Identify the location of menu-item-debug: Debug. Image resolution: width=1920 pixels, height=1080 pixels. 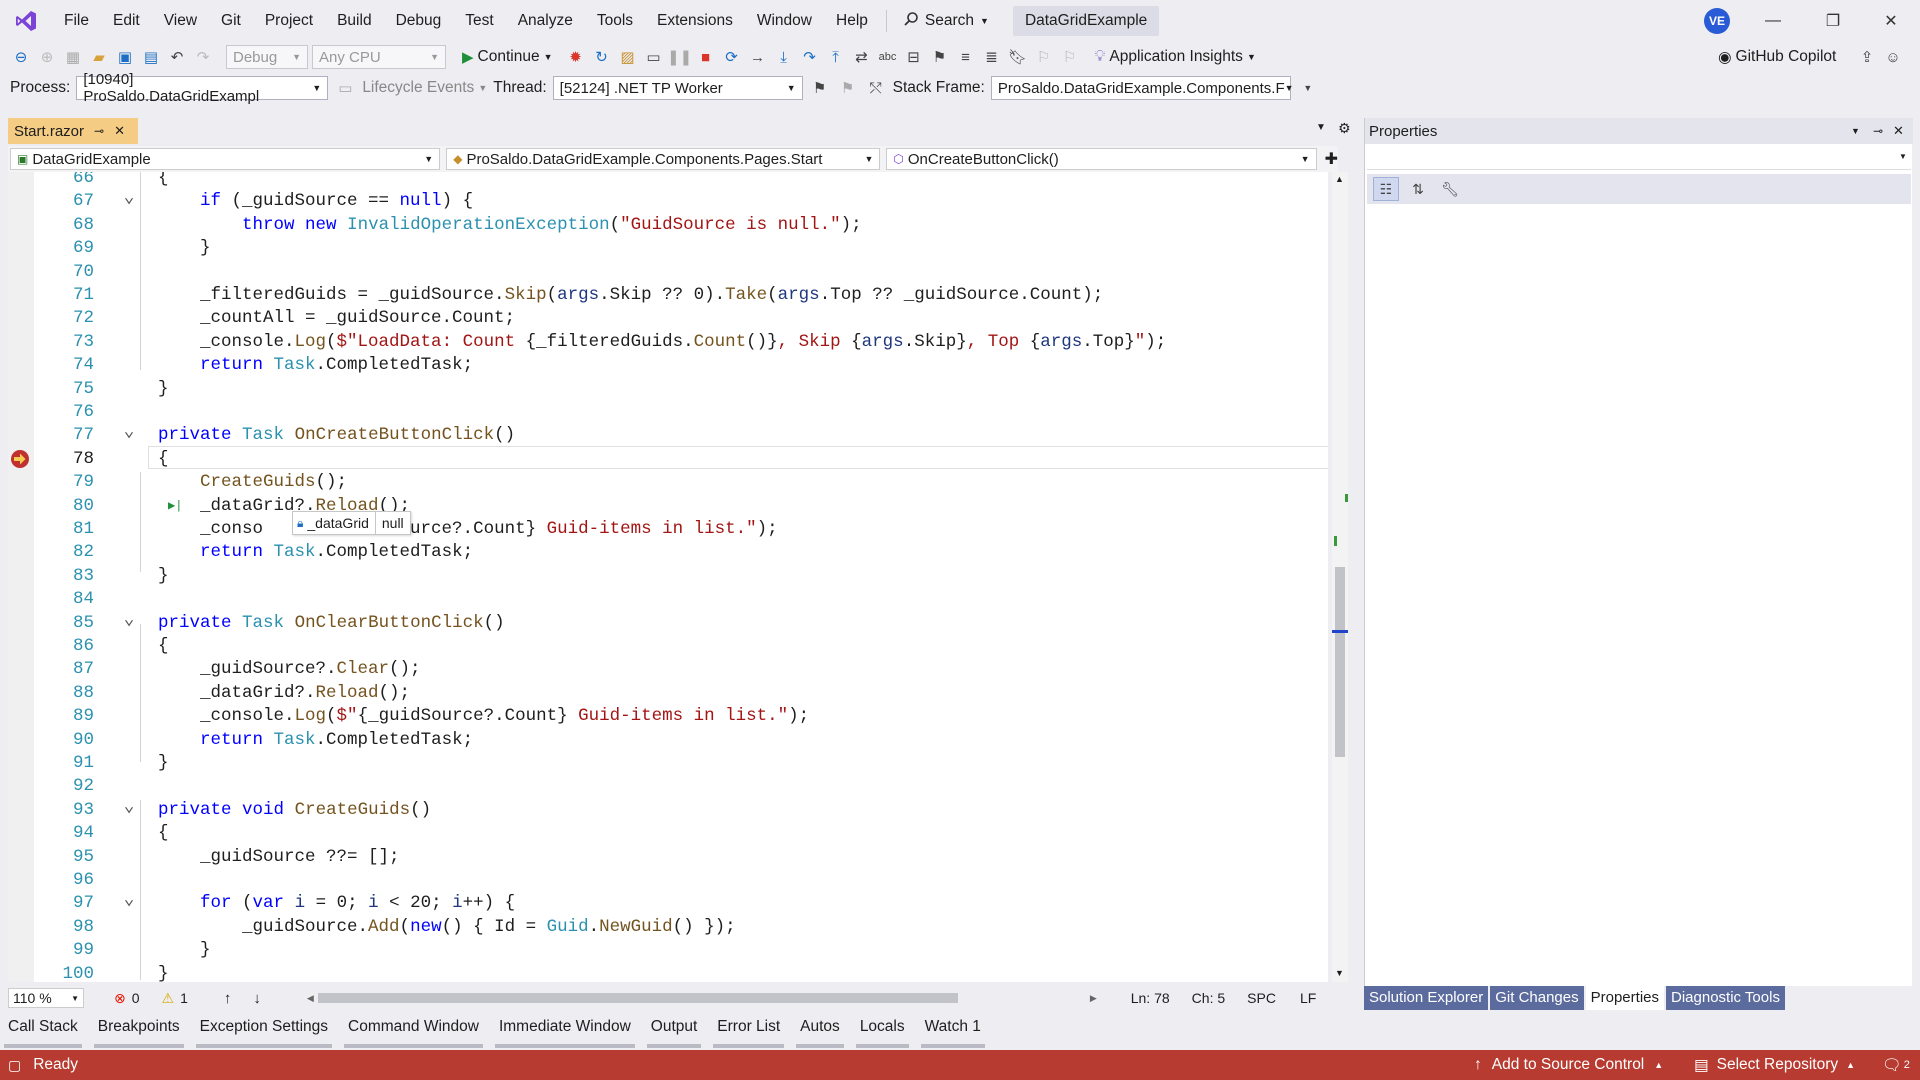
(419, 21).